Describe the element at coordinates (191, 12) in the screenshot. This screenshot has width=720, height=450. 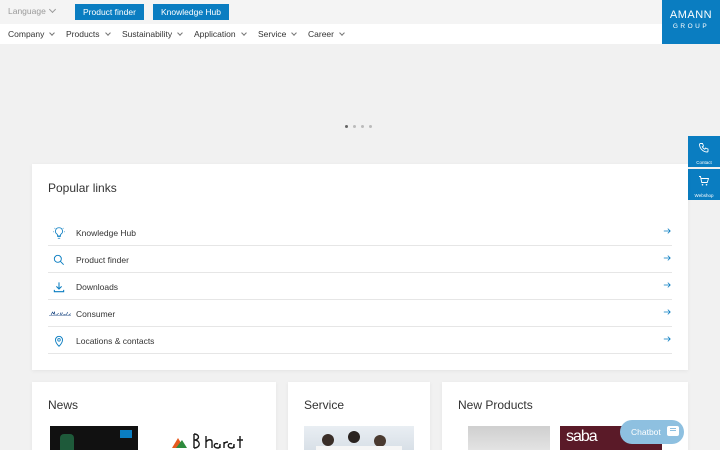
I see `knowledge-hub-button: Knowledge Hub` at that location.